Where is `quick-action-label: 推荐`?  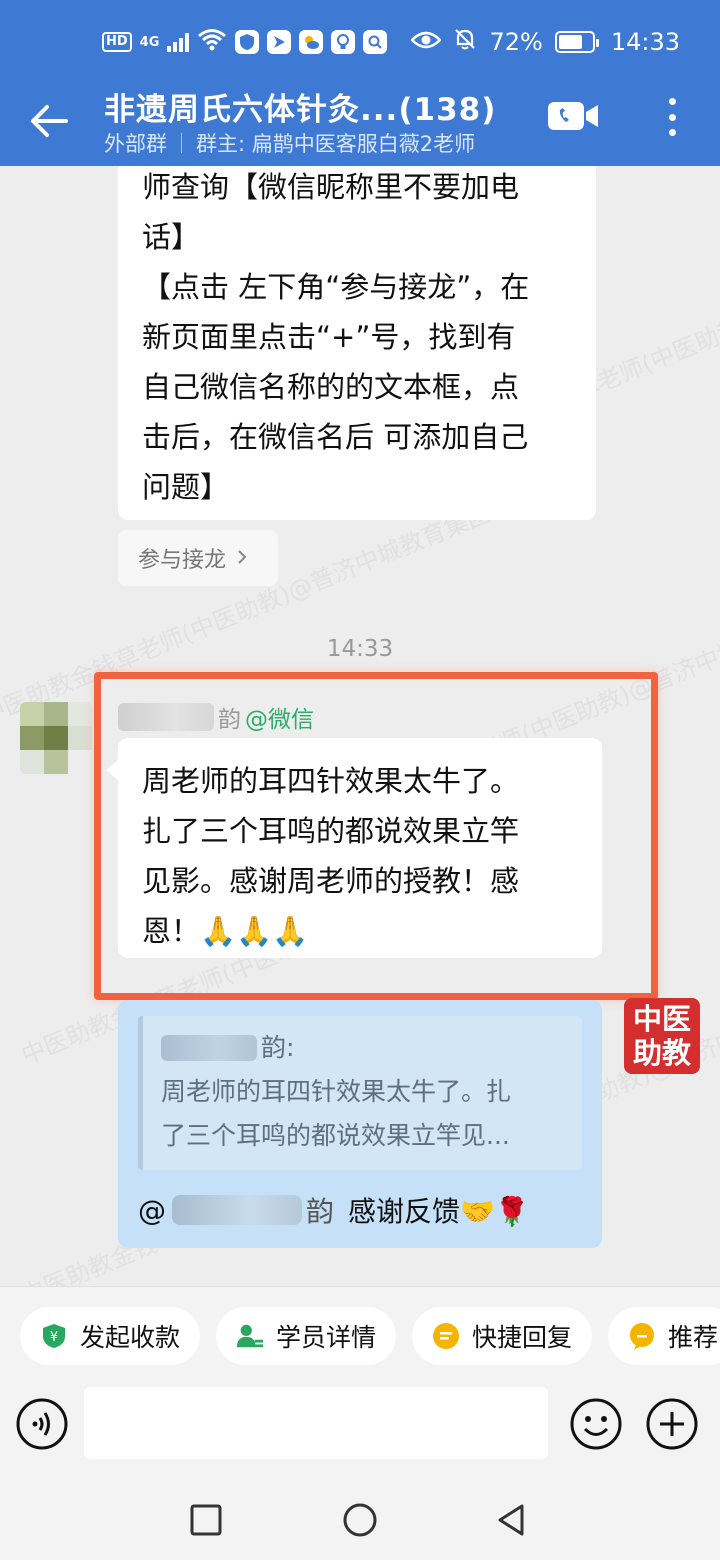 quick-action-label: 推荐 is located at coordinates (693, 1337).